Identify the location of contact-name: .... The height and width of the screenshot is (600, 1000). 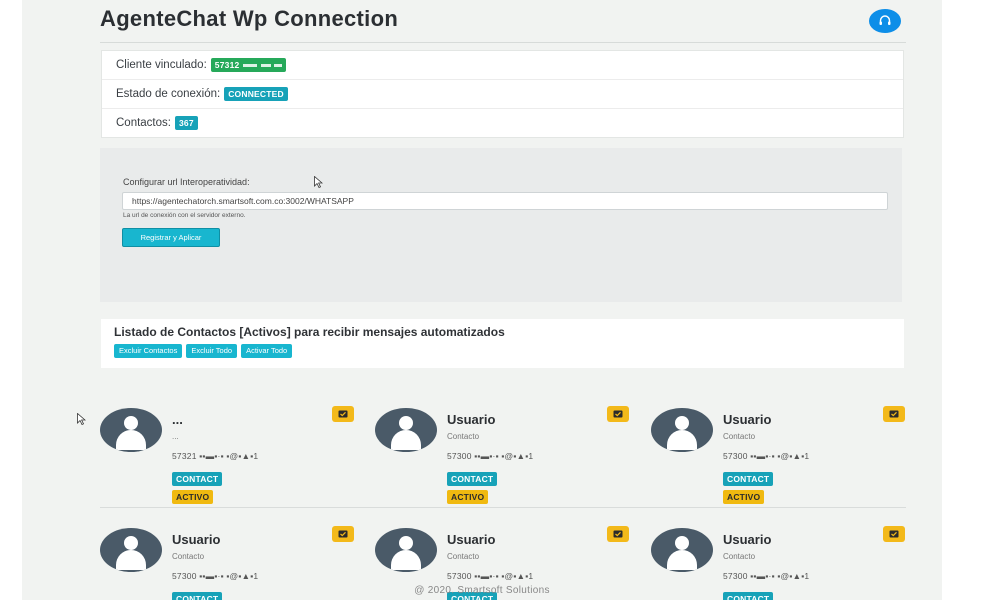
(177, 419).